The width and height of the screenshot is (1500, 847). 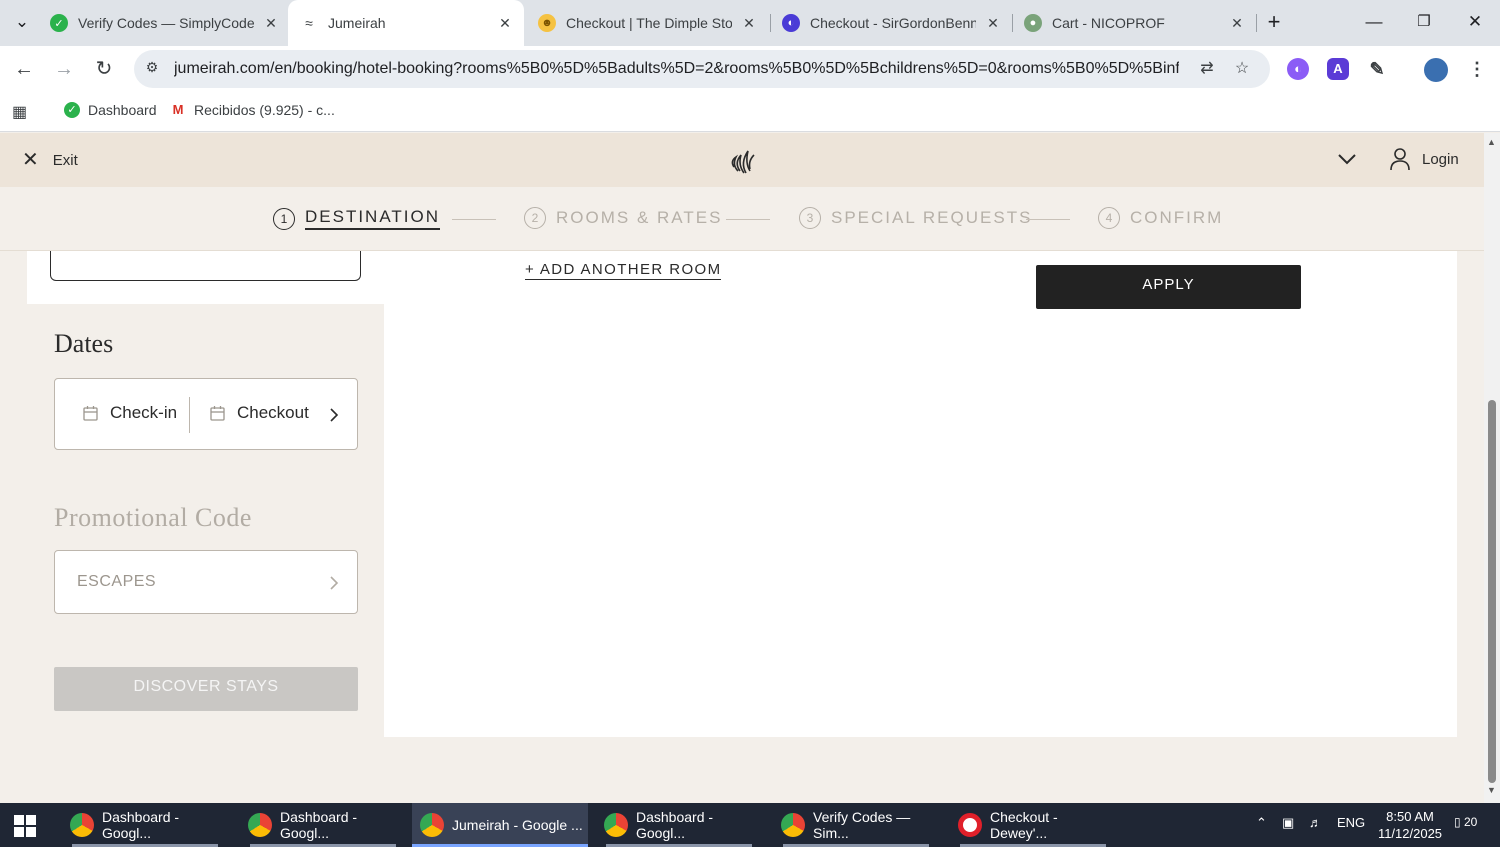 I want to click on promo-code-field: ESCAPES, so click(x=206, y=582).